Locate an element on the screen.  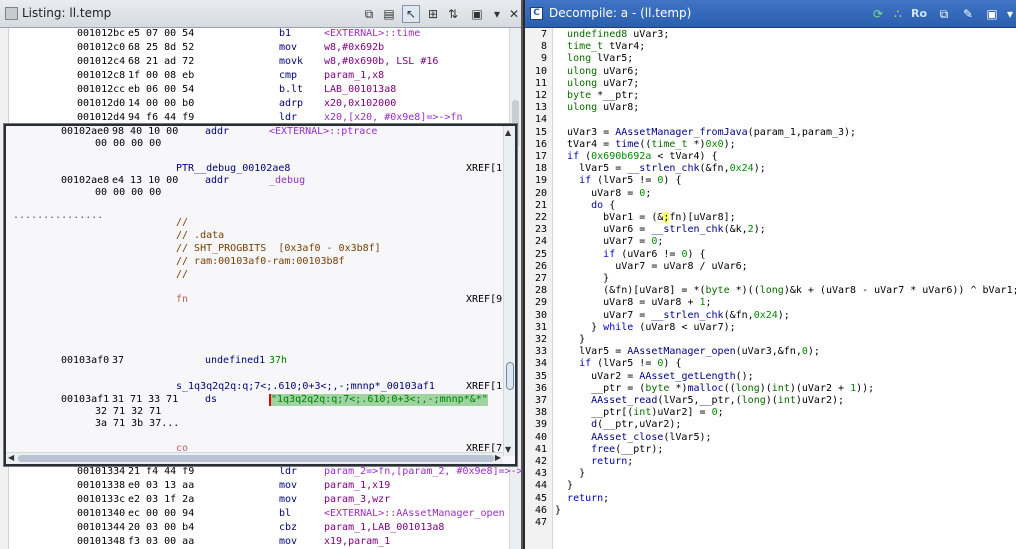
code-text: free(__ptr); is located at coordinates (609, 449).